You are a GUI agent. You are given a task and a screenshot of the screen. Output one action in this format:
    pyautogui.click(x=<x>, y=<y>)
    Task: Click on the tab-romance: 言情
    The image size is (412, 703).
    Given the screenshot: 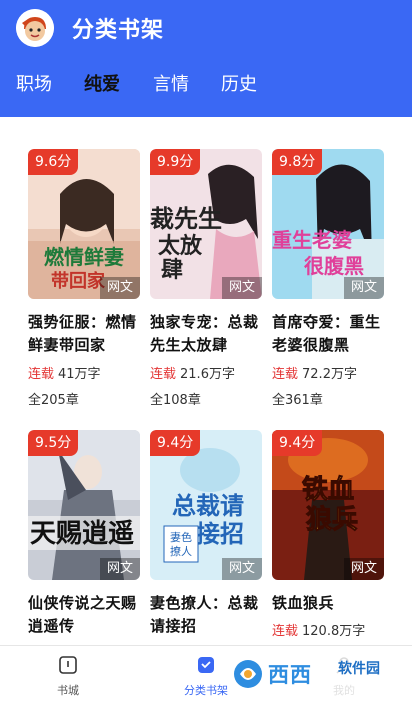 What is the action you would take?
    pyautogui.click(x=171, y=83)
    